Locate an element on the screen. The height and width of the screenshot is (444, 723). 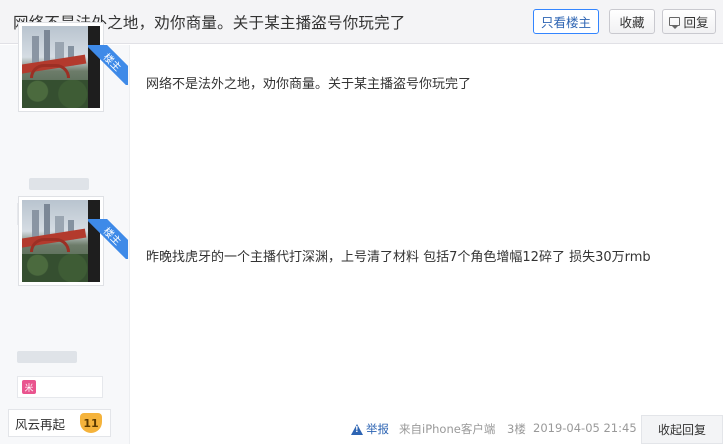
level-badge-icon: 11 is located at coordinates (91, 423).